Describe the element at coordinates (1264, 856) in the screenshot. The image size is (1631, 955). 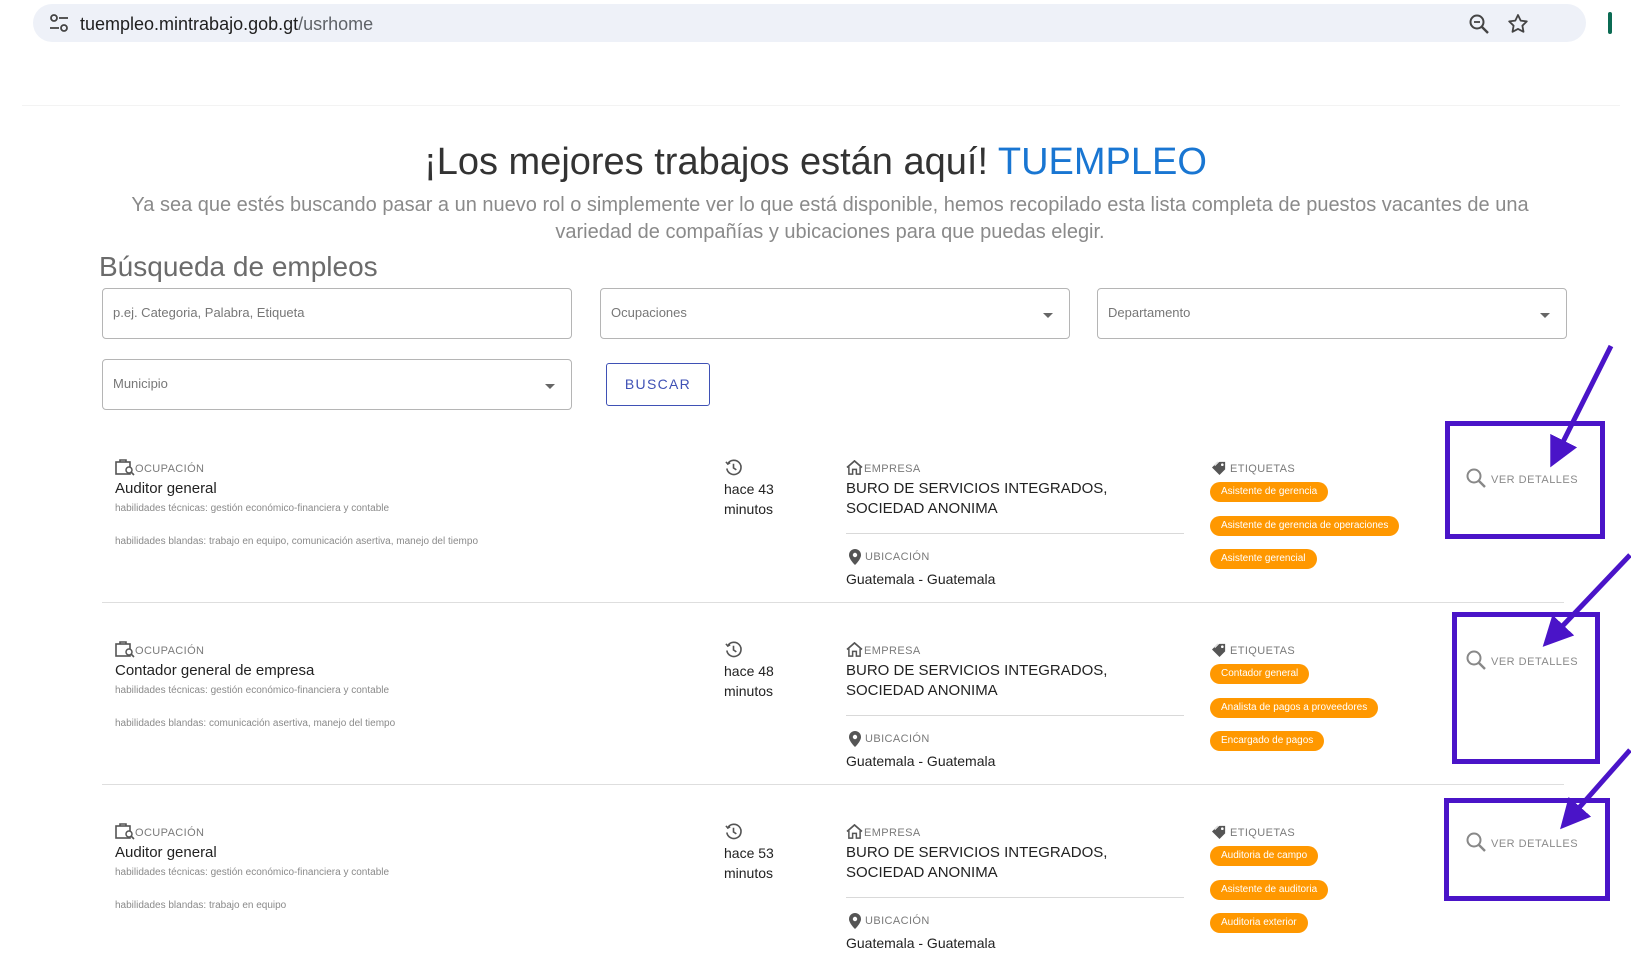
I see `tag-chip: Auditoria de campo` at that location.